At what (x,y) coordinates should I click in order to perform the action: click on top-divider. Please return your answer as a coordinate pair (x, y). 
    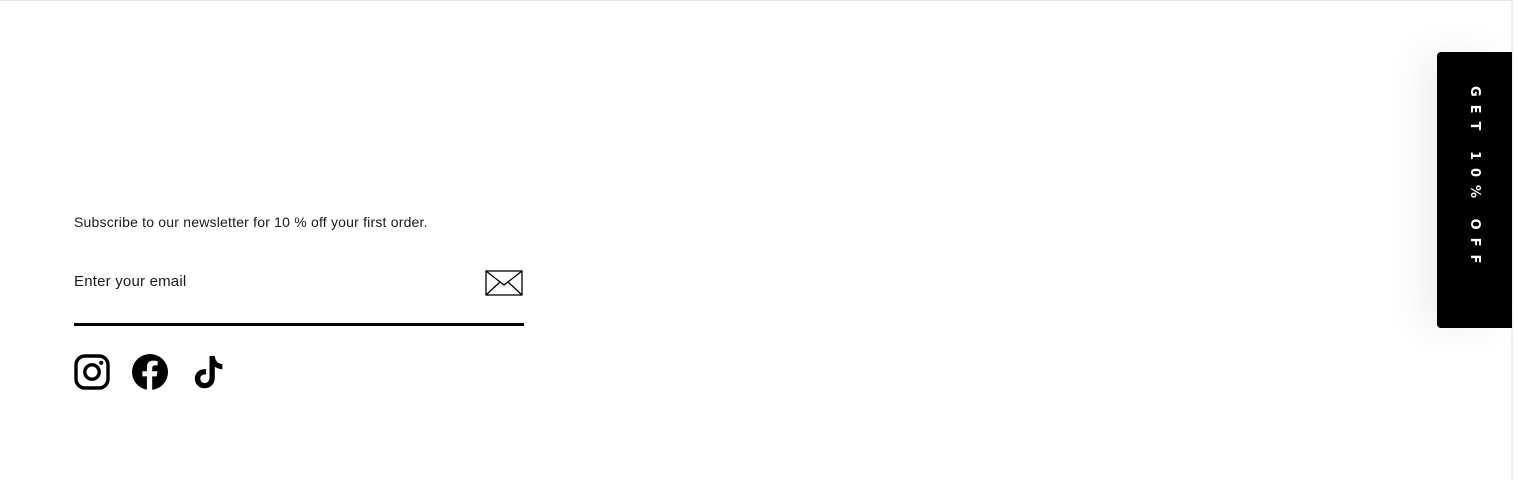
    Looking at the image, I should click on (756, 0).